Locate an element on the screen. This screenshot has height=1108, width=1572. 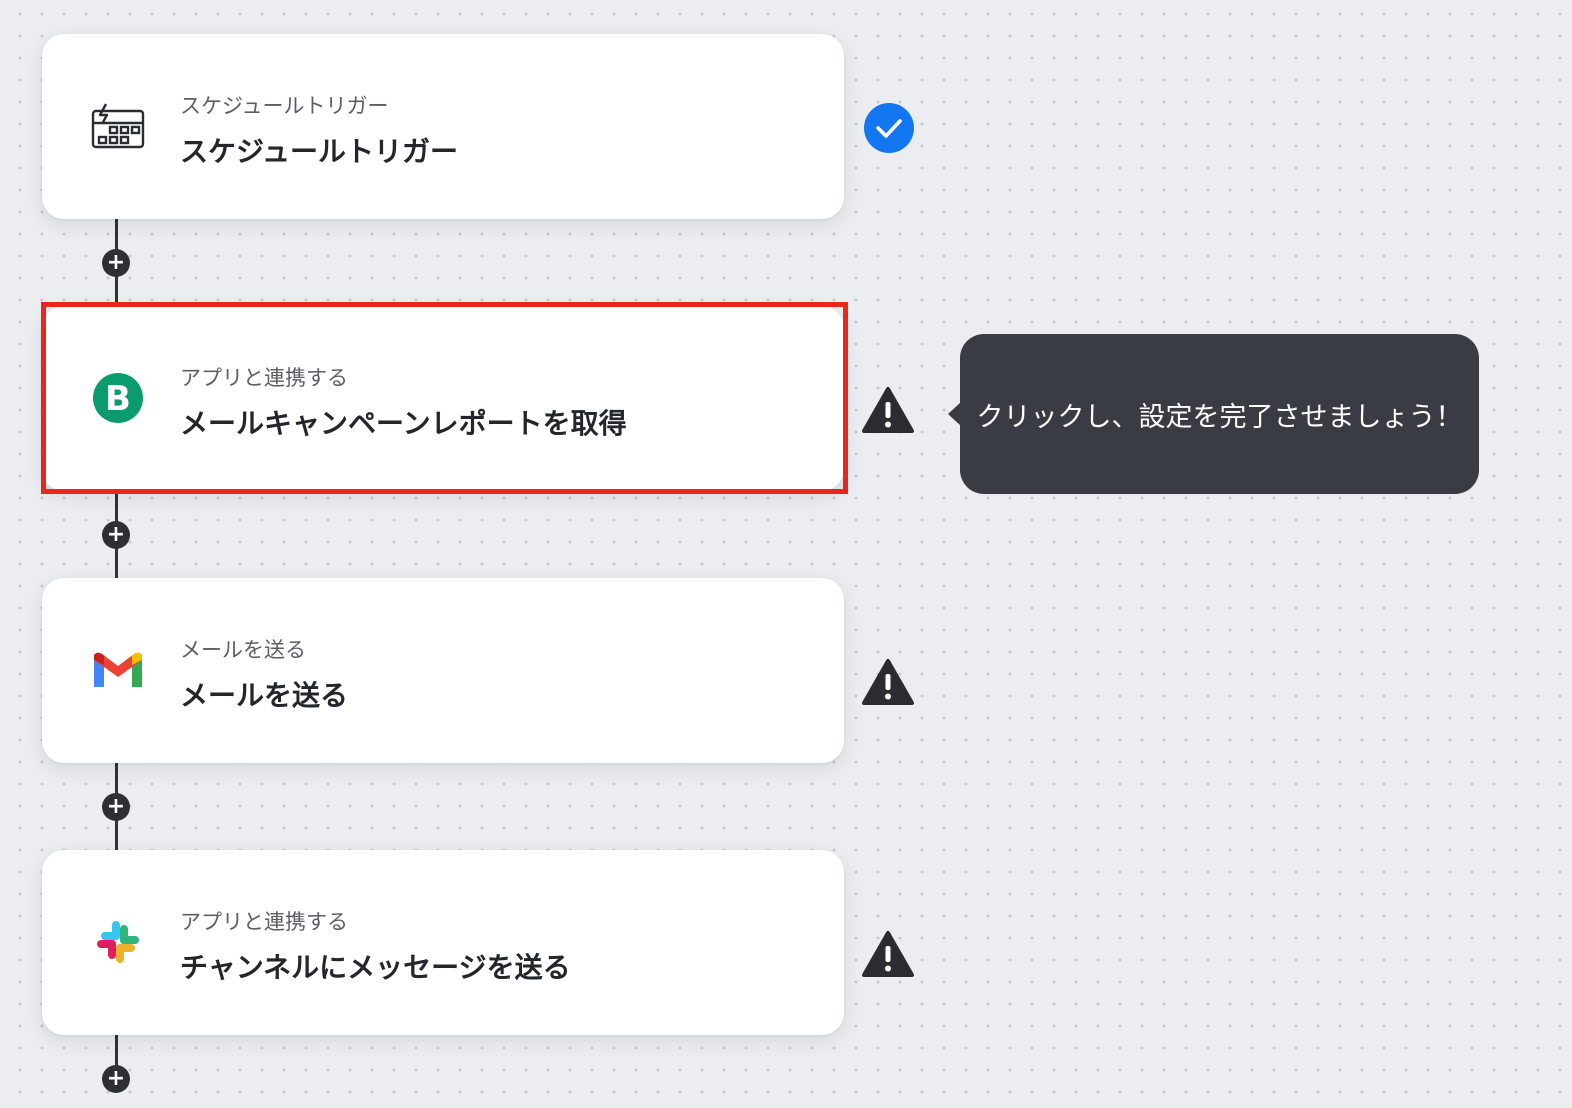
step-subtitle: メールを送る is located at coordinates (243, 650).